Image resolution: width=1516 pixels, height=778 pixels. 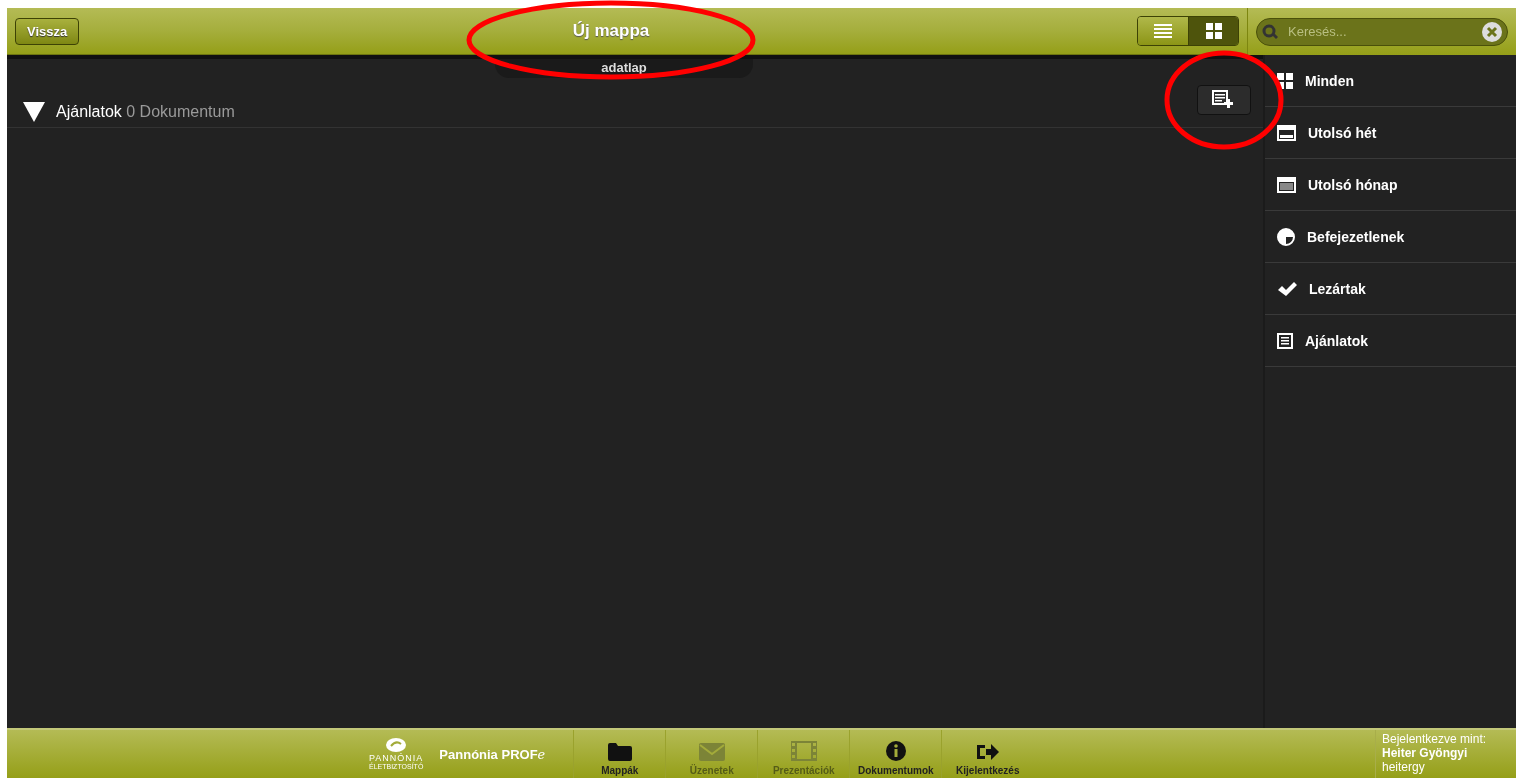 What do you see at coordinates (1434, 739) in the screenshot?
I see `login-caption: Bejelentkezve mint:` at bounding box center [1434, 739].